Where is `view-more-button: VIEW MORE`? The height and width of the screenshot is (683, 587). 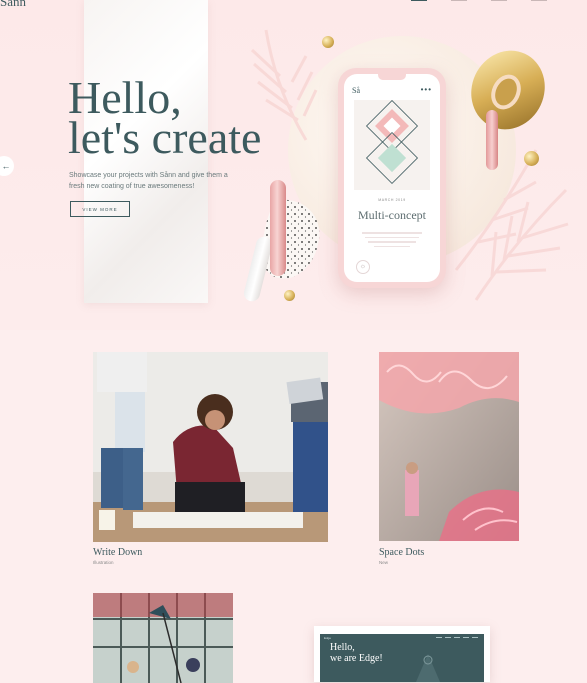
view-more-button: VIEW MORE is located at coordinates (100, 209).